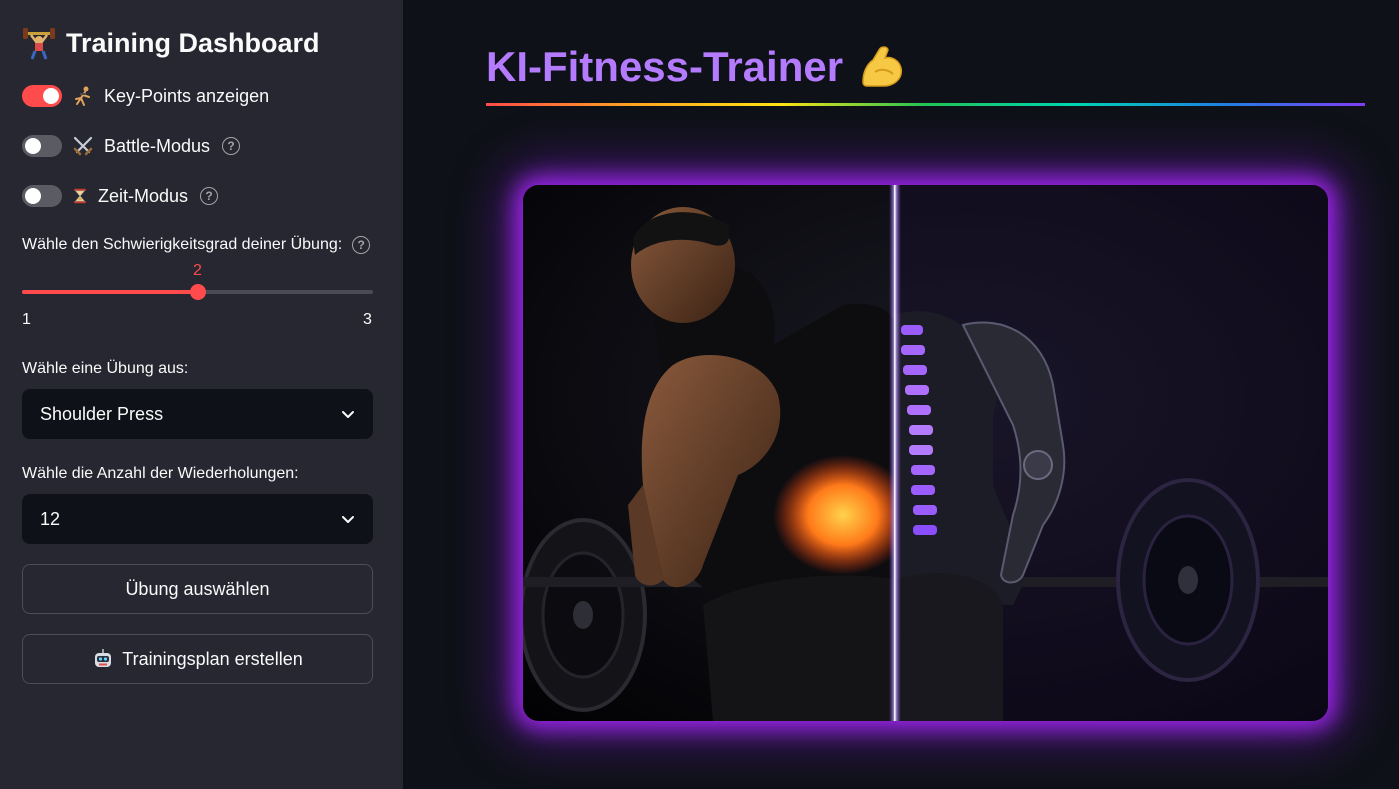 The image size is (1399, 789). What do you see at coordinates (882, 66) in the screenshot?
I see `flexed-biceps-icon` at bounding box center [882, 66].